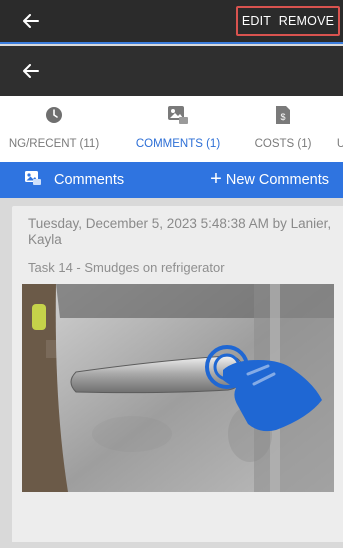 Image resolution: width=343 pixels, height=548 pixels. I want to click on edit-button: EDIT, so click(256, 21).